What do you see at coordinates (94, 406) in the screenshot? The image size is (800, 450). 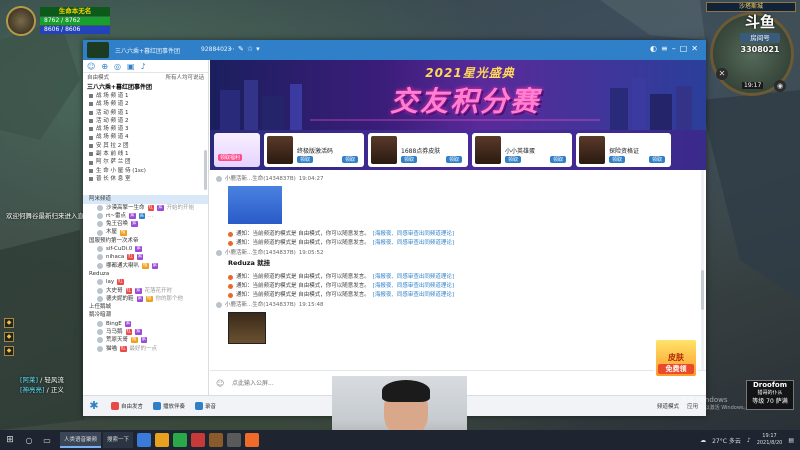 I see `app-brand-icon: ✱` at bounding box center [94, 406].